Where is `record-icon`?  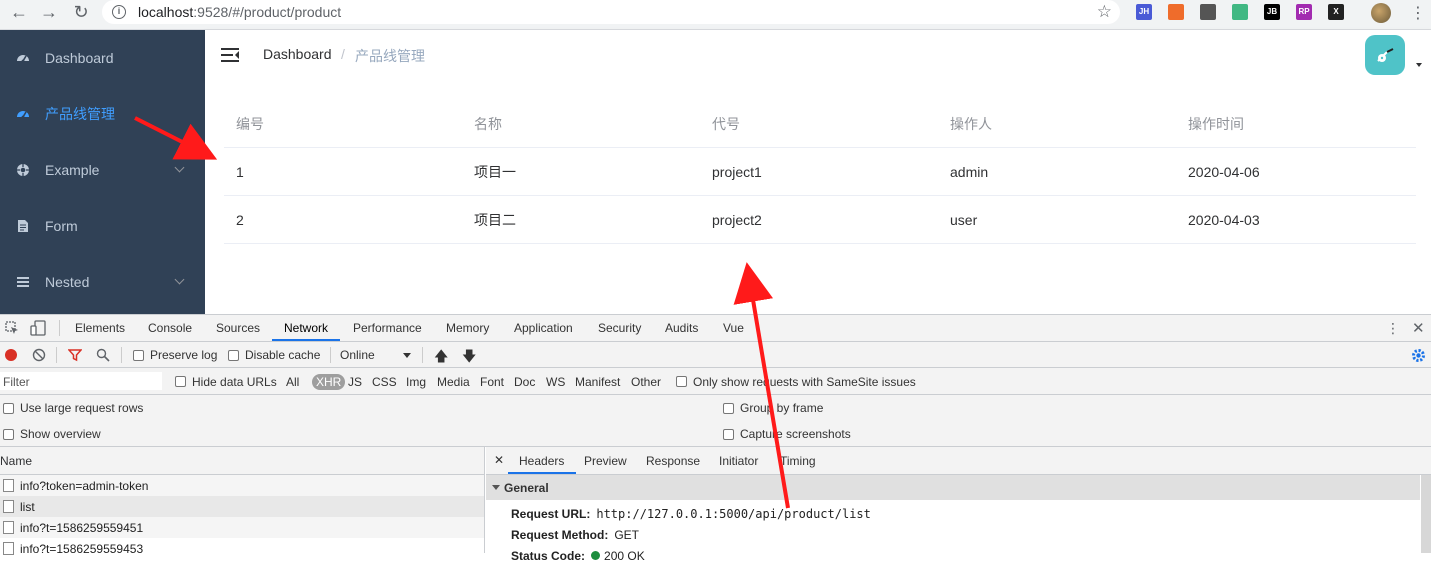 record-icon is located at coordinates (11, 355).